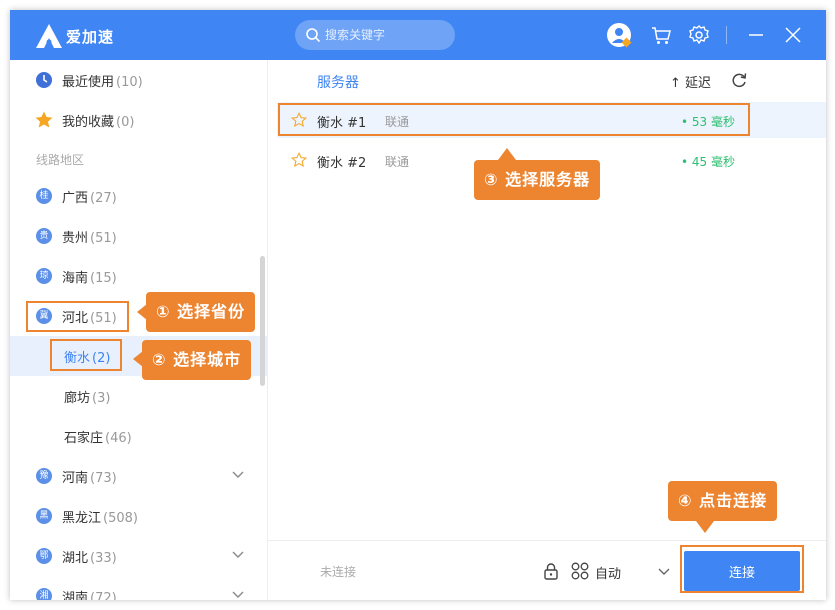 This screenshot has height=610, width=835. Describe the element at coordinates (60, 160) in the screenshot. I see `section-label-regions: 线路地区` at that location.